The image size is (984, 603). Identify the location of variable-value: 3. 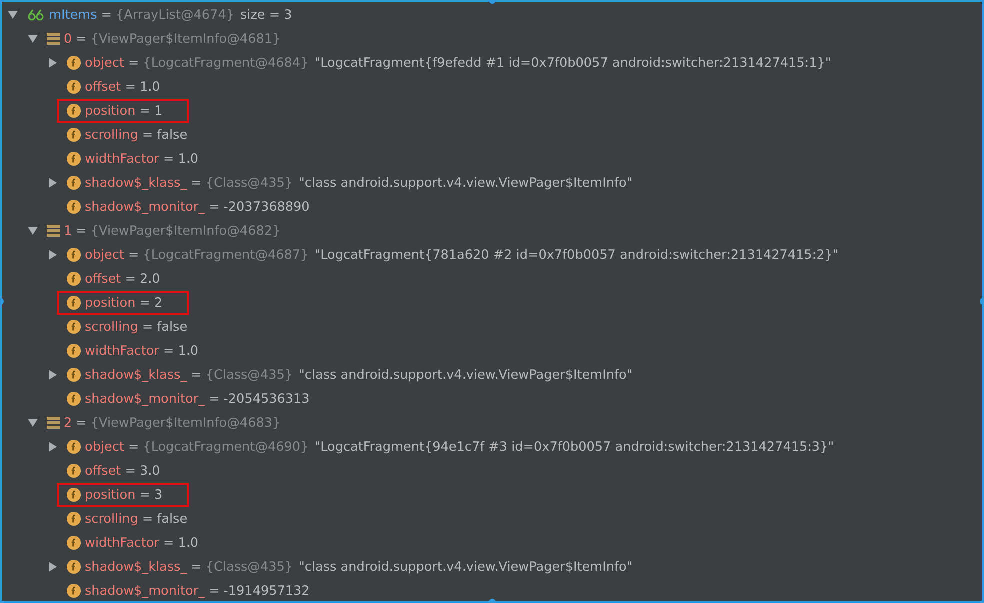
(158, 495).